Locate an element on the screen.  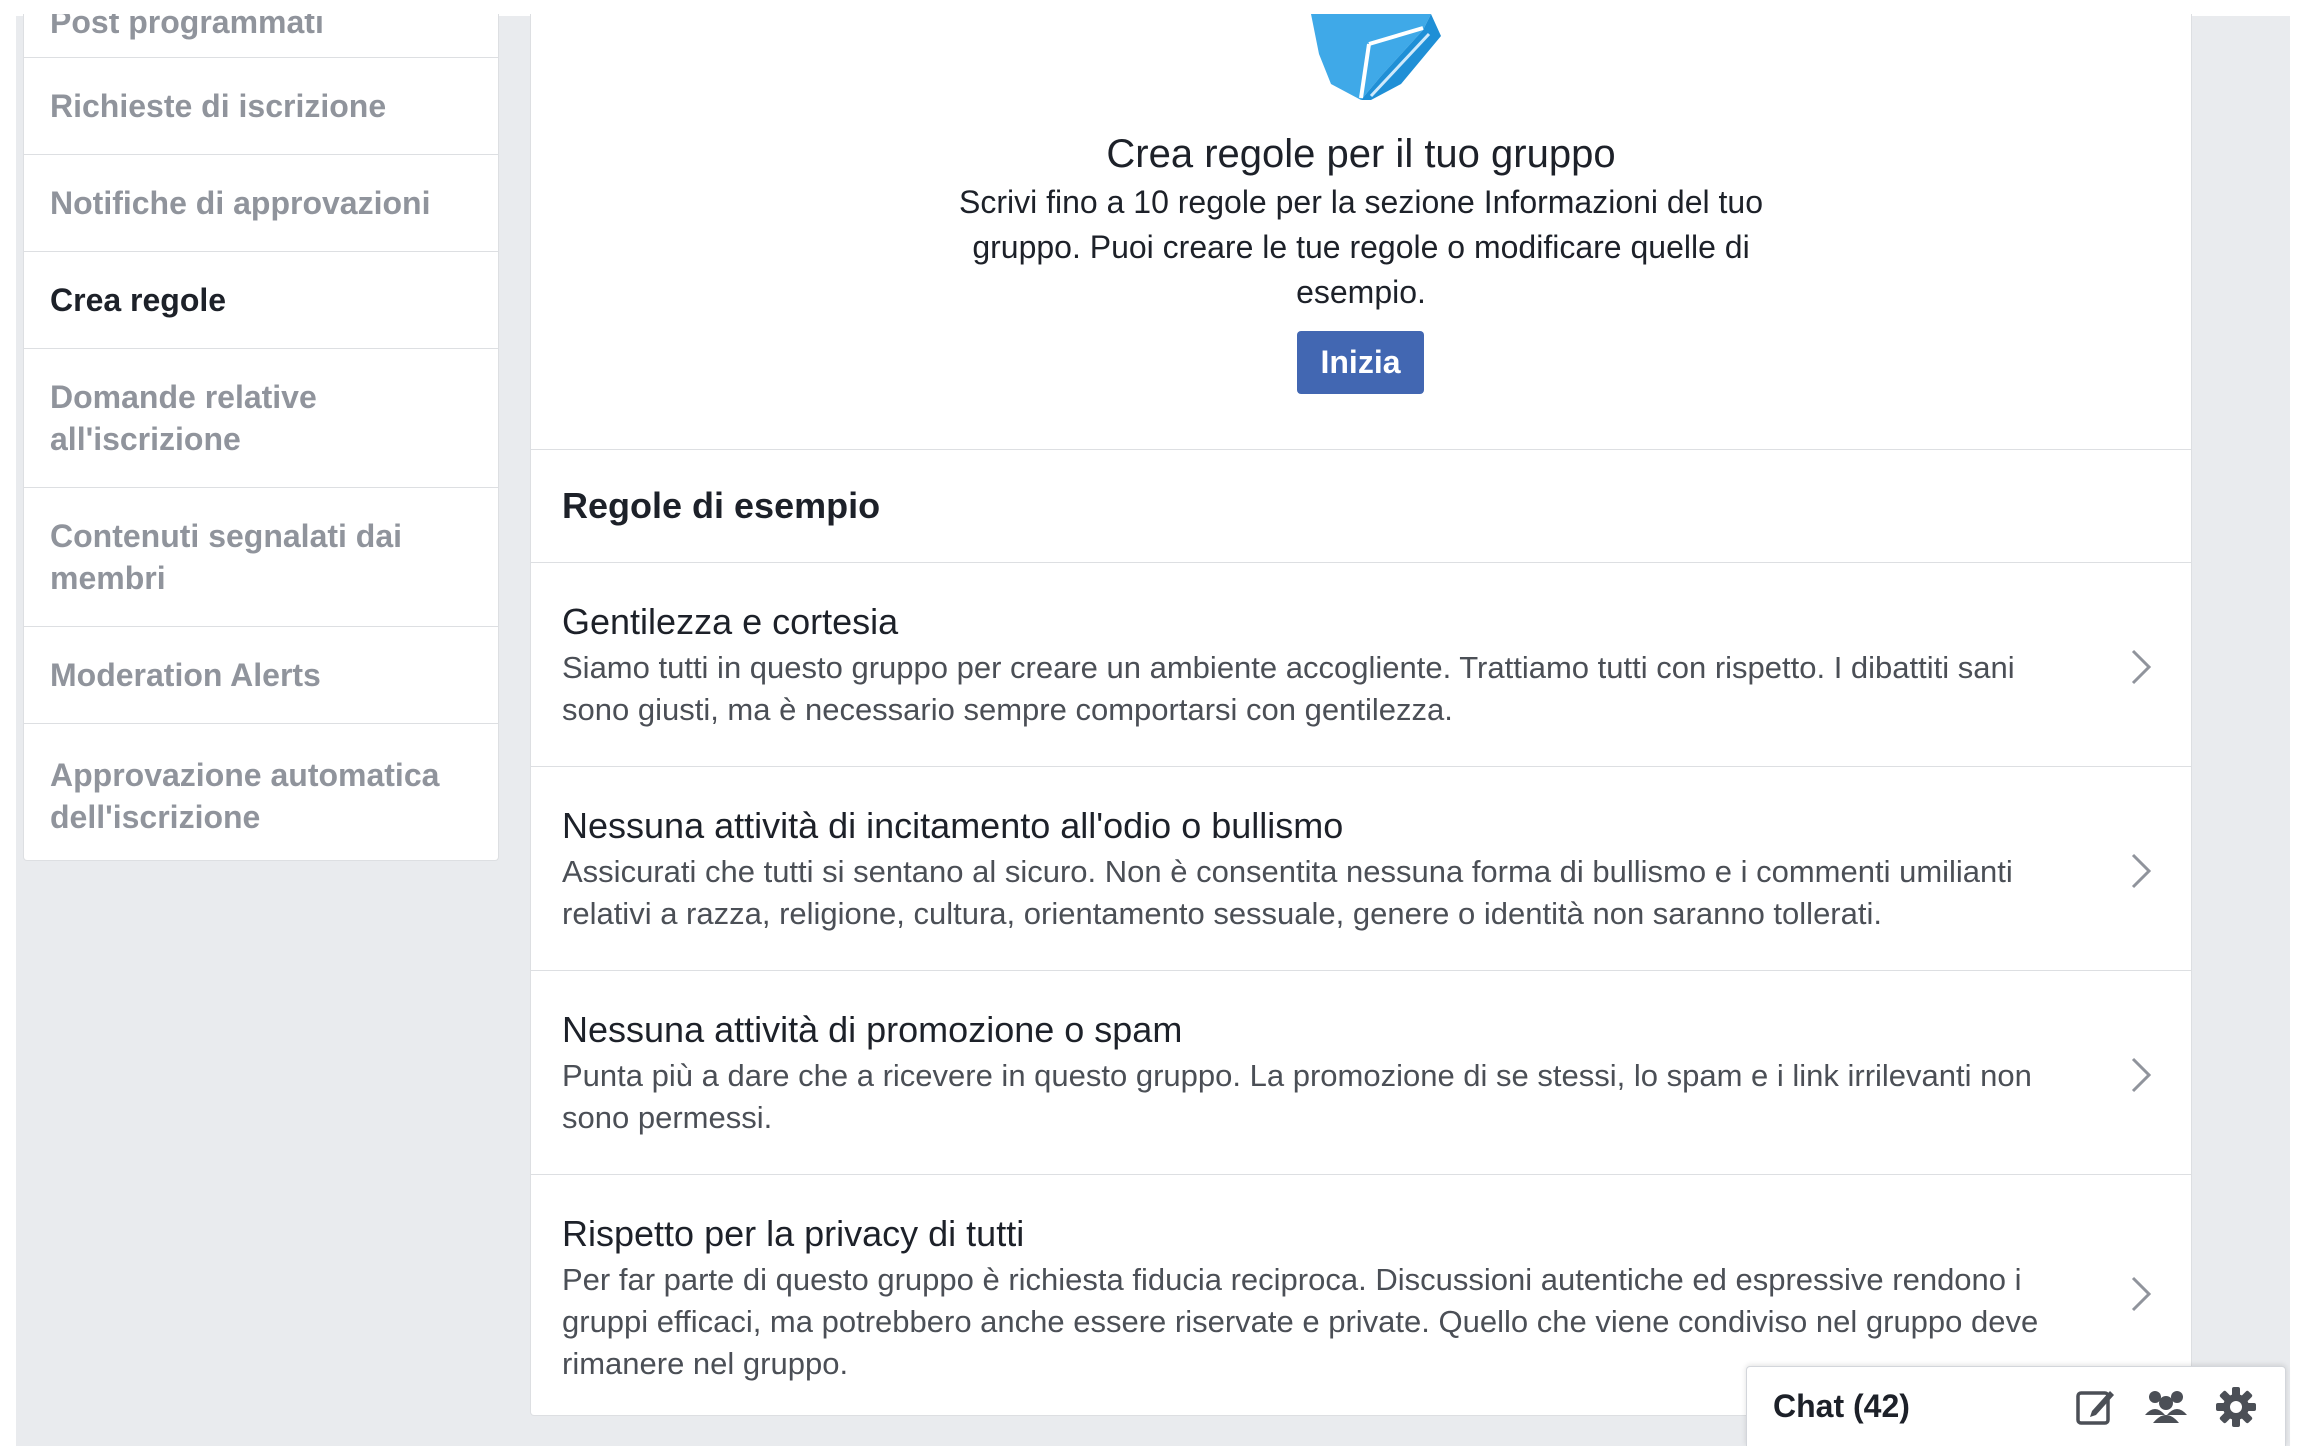
sidebar-item-membership-questions: Domande relative all'iscrizione is located at coordinates (261, 418).